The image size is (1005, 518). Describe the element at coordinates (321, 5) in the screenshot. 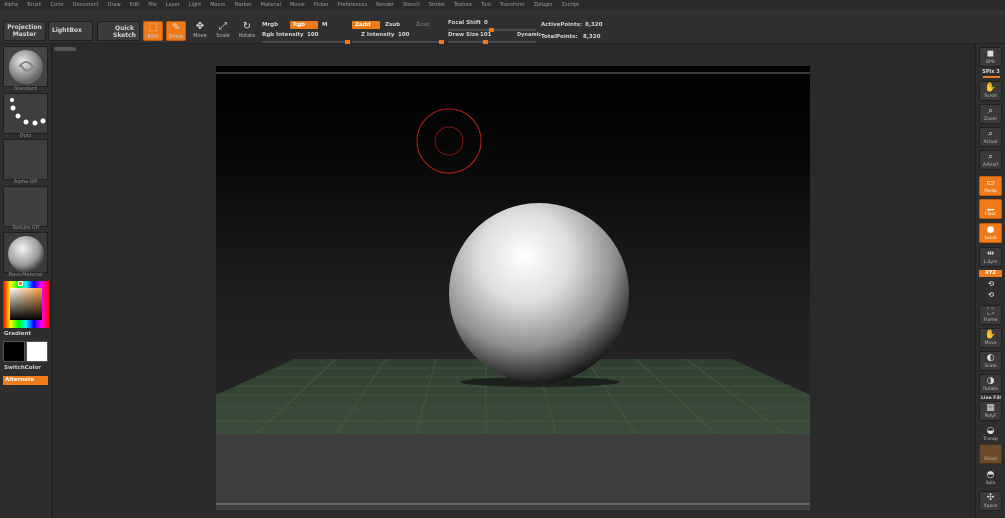

I see `menu-item-picker: Picker` at that location.